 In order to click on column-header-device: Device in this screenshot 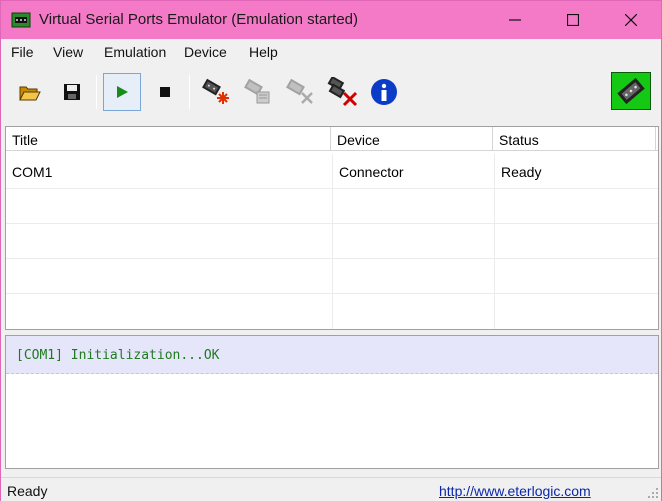, I will do `click(412, 139)`.